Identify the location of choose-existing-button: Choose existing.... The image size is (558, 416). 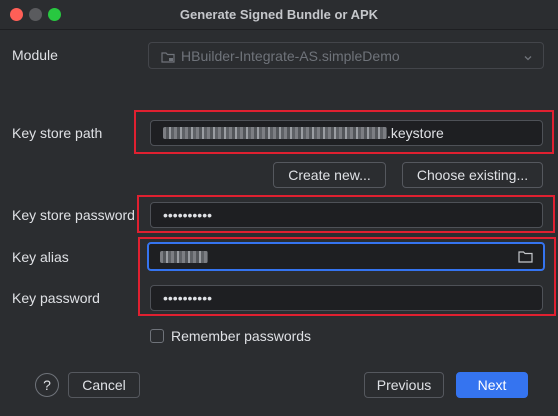
(472, 175).